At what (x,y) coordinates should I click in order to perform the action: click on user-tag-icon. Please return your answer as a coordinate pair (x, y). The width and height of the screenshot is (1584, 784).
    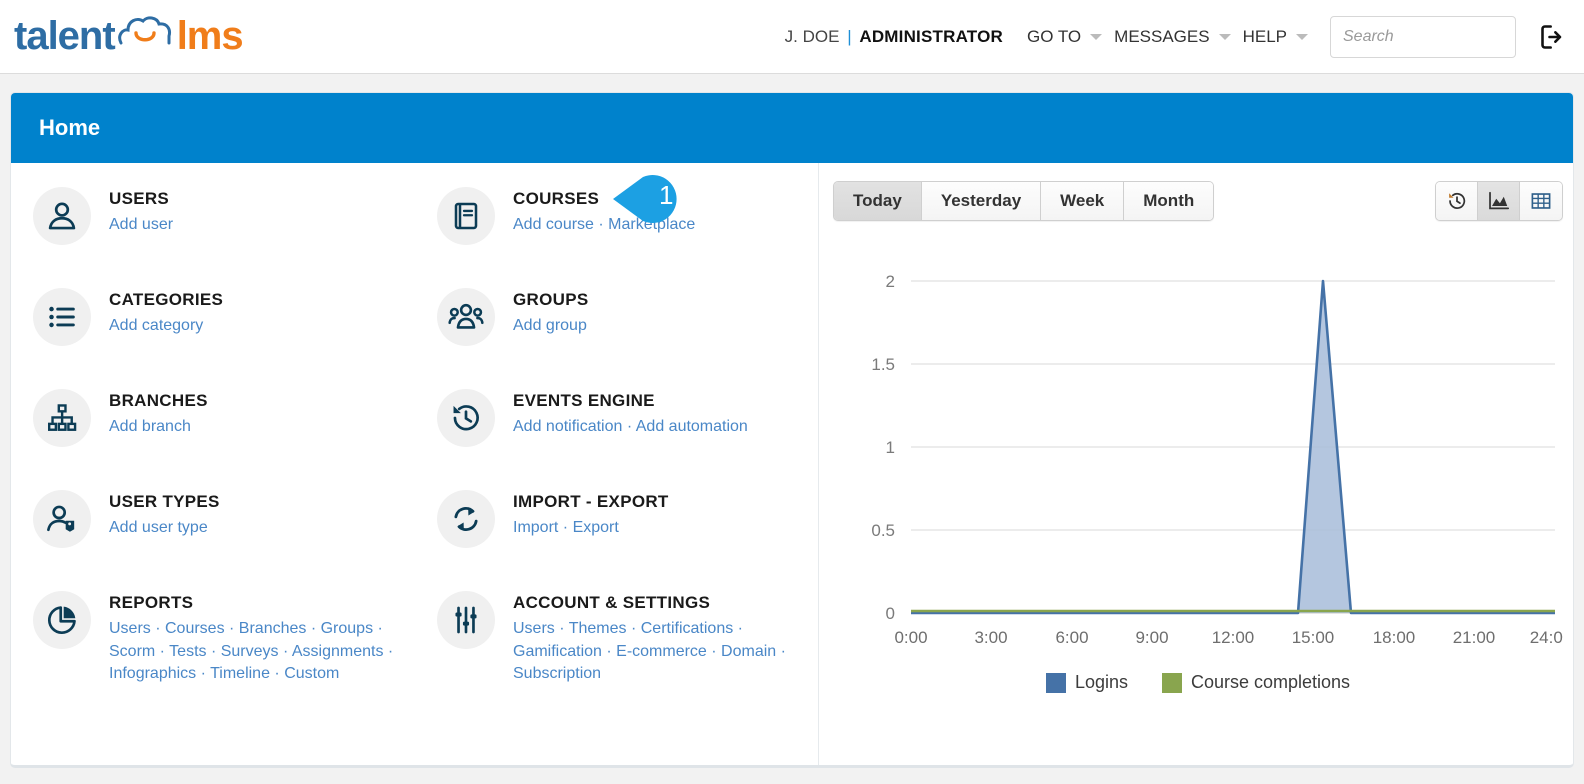
    Looking at the image, I should click on (62, 519).